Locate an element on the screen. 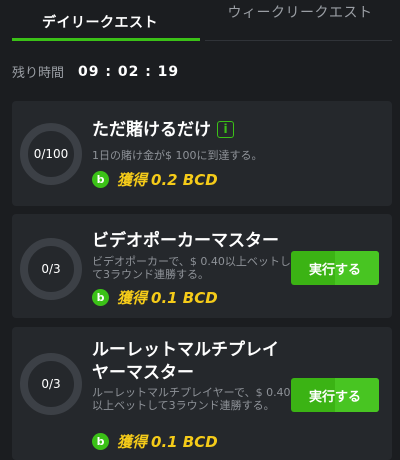 This screenshot has width=400, height=460. reward-amount: 0.2 BCD is located at coordinates (184, 180).